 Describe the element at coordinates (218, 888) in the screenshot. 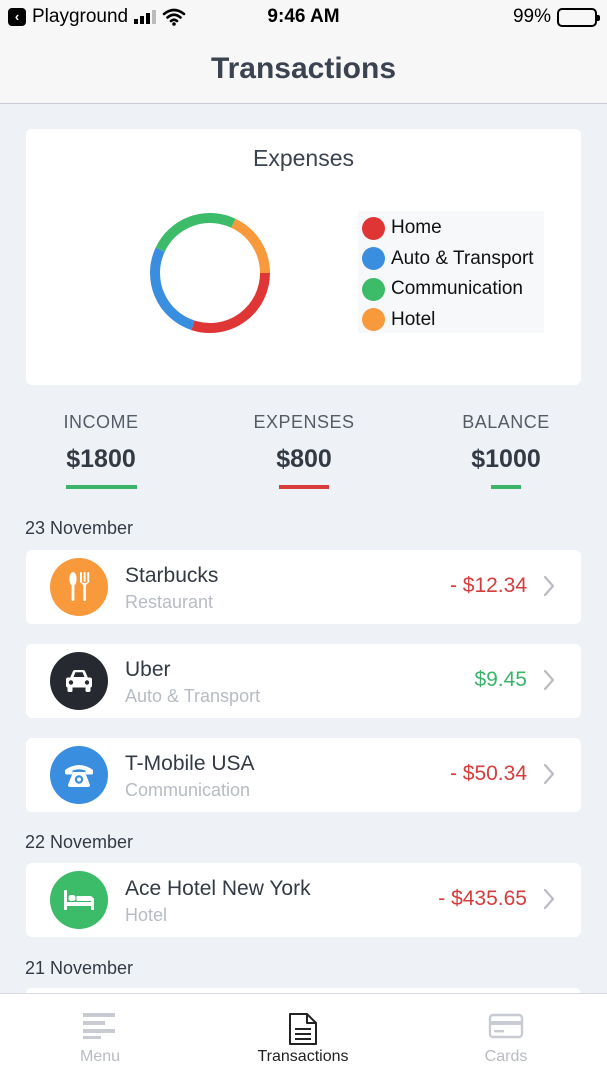

I see `transaction-name: Ace Hotel New York` at that location.